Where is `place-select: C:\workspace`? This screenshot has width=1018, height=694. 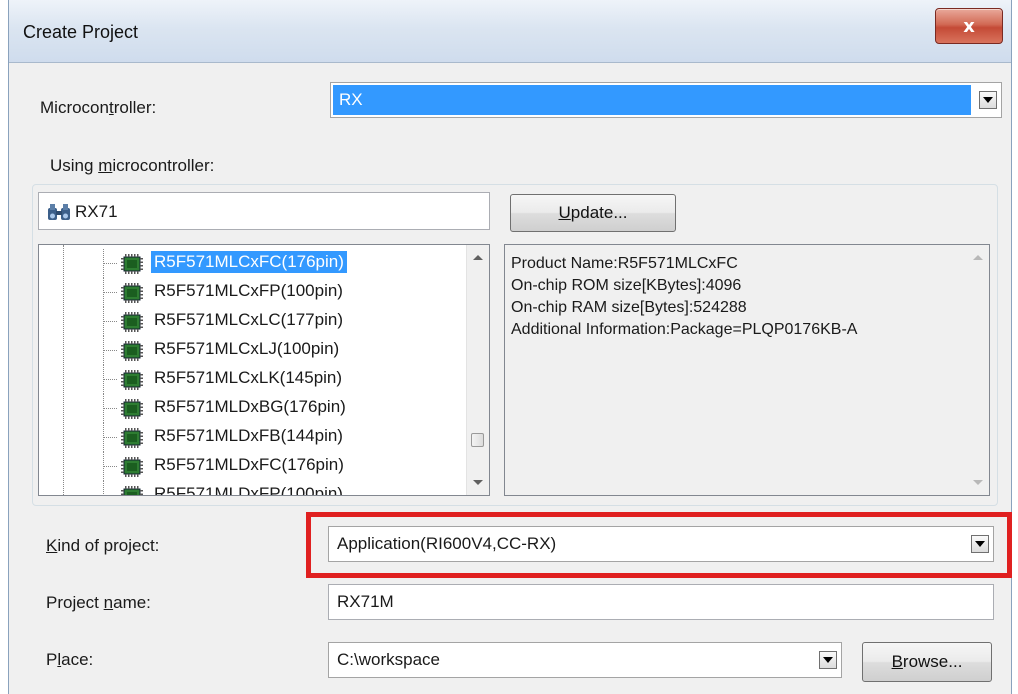
place-select: C:\workspace is located at coordinates (585, 660).